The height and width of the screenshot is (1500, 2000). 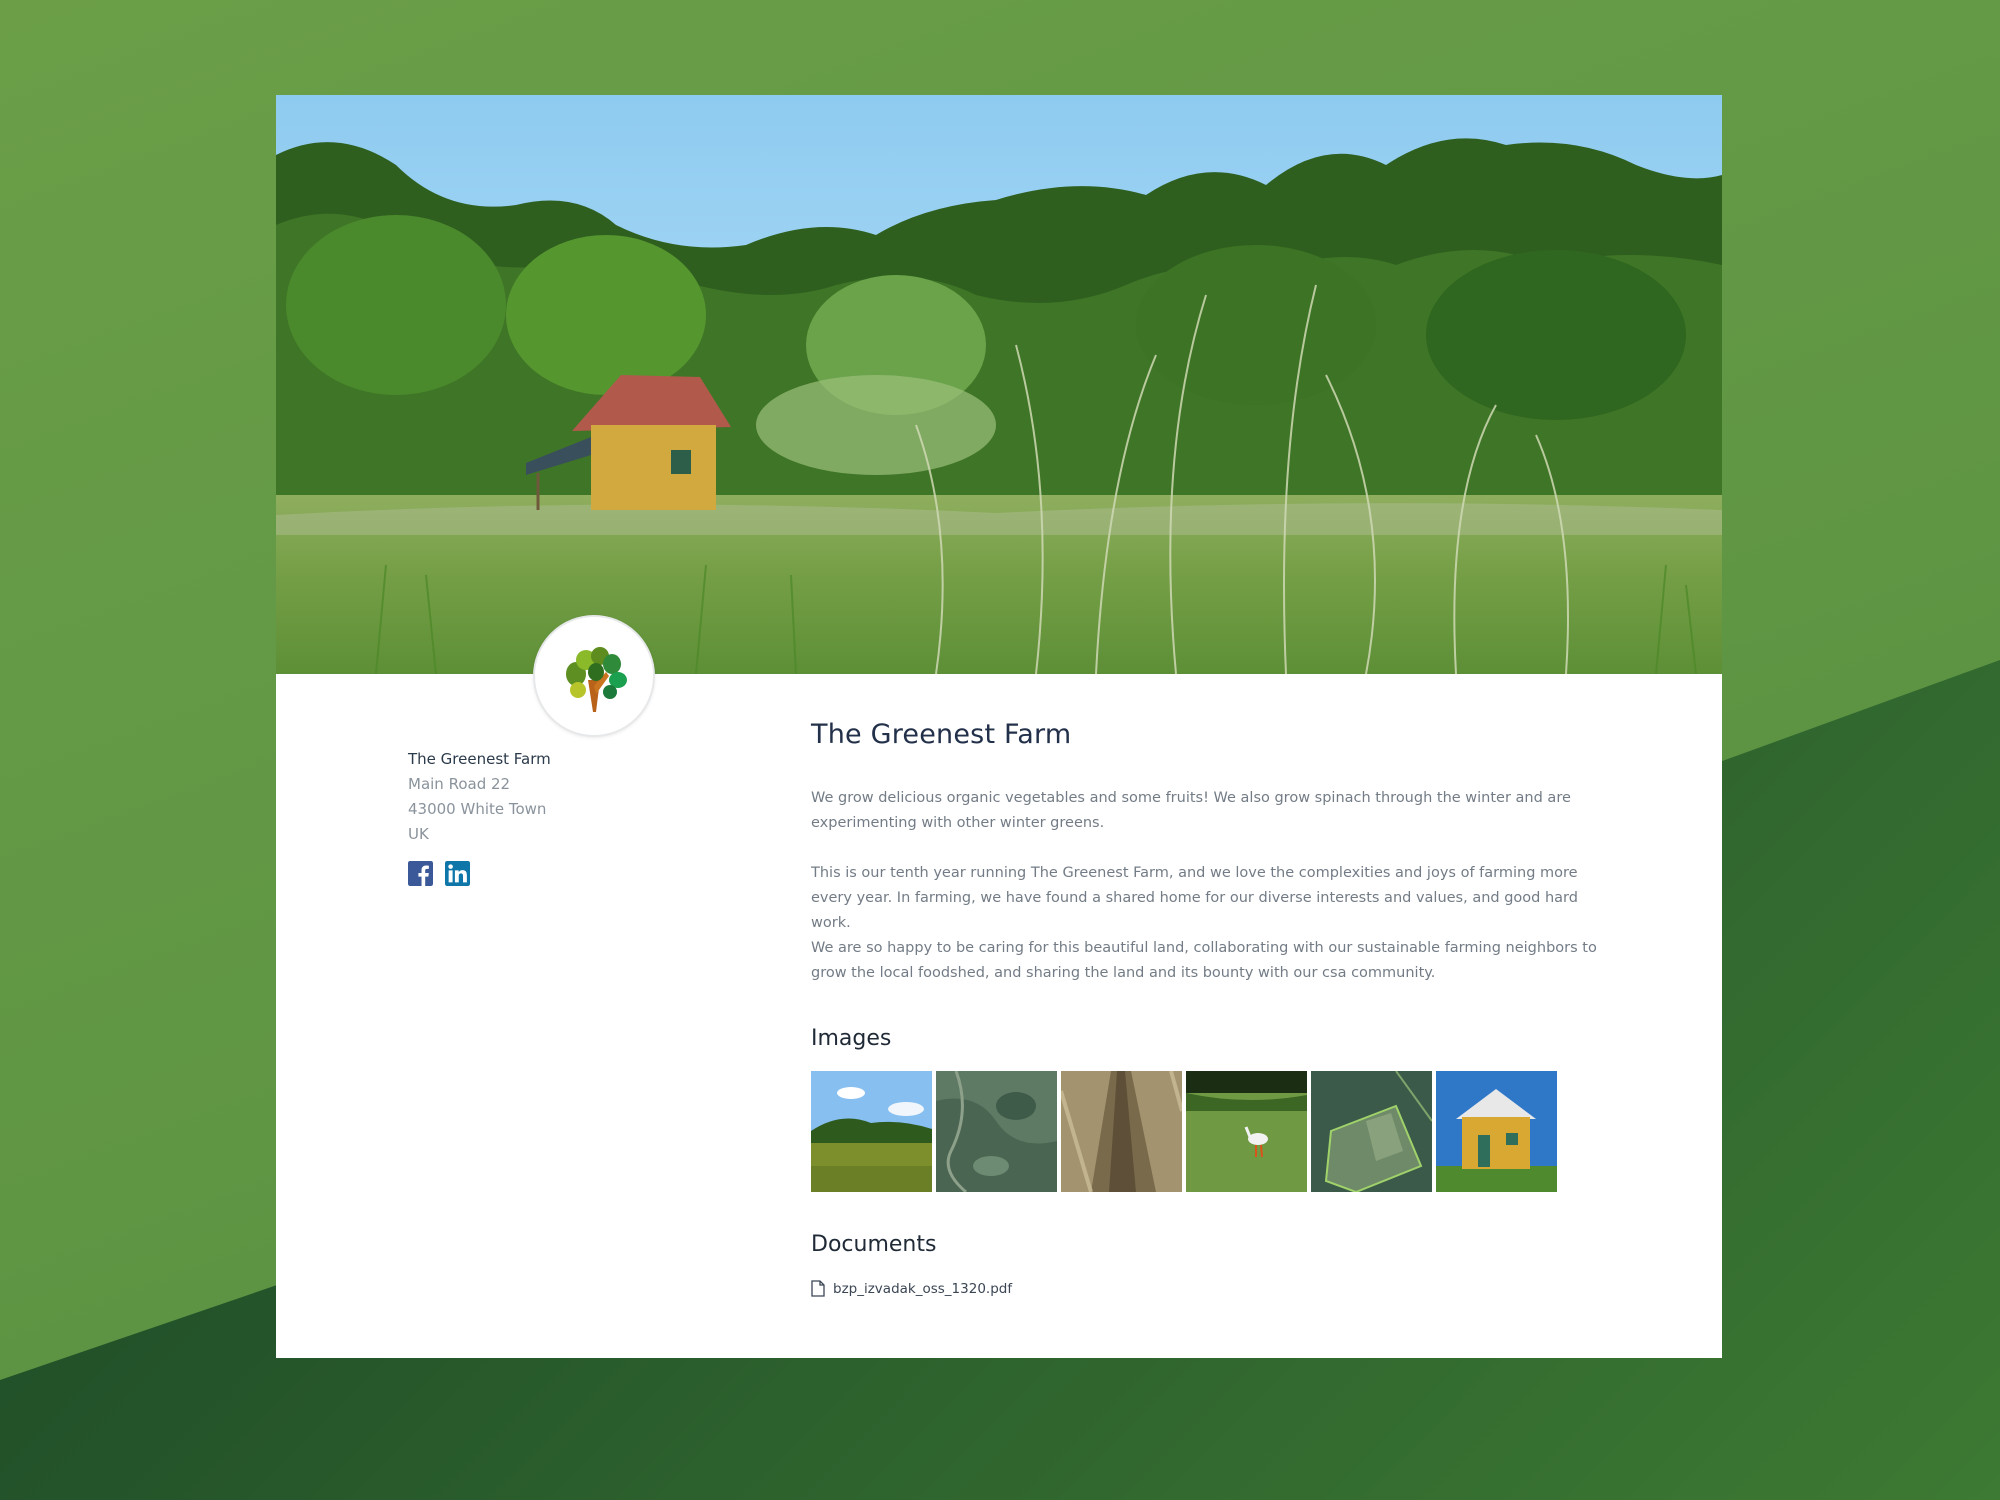 What do you see at coordinates (1206, 1288) in the screenshot?
I see `document-link: bzp_izvadak_oss_1320.pdf` at bounding box center [1206, 1288].